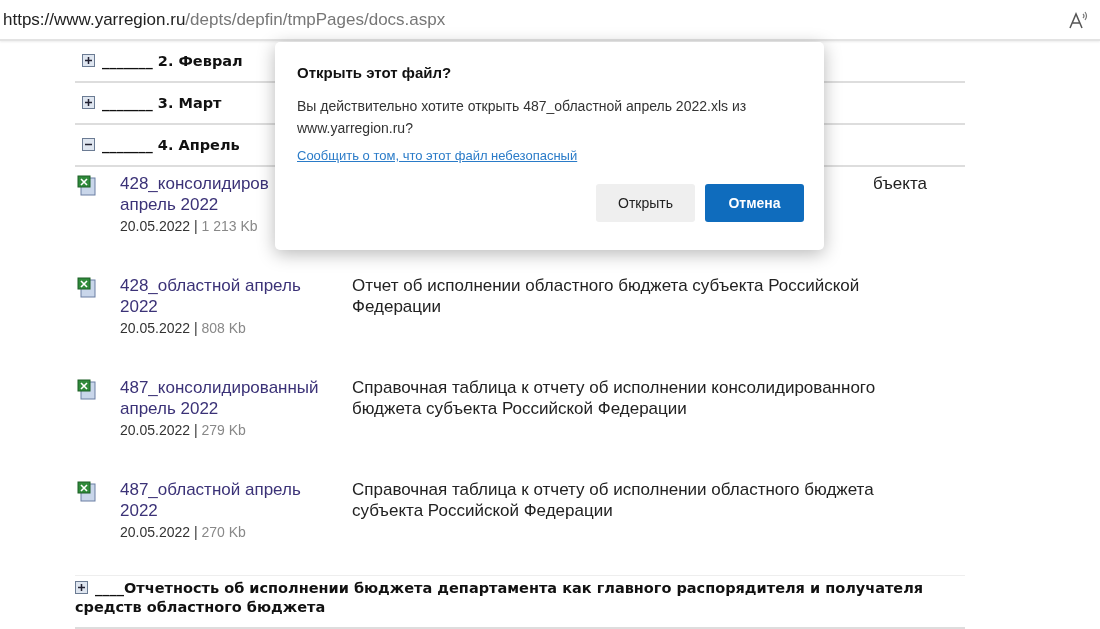 This screenshot has width=1100, height=629. Describe the element at coordinates (374, 72) in the screenshot. I see `dialog-title: Открыть этот файл?` at that location.